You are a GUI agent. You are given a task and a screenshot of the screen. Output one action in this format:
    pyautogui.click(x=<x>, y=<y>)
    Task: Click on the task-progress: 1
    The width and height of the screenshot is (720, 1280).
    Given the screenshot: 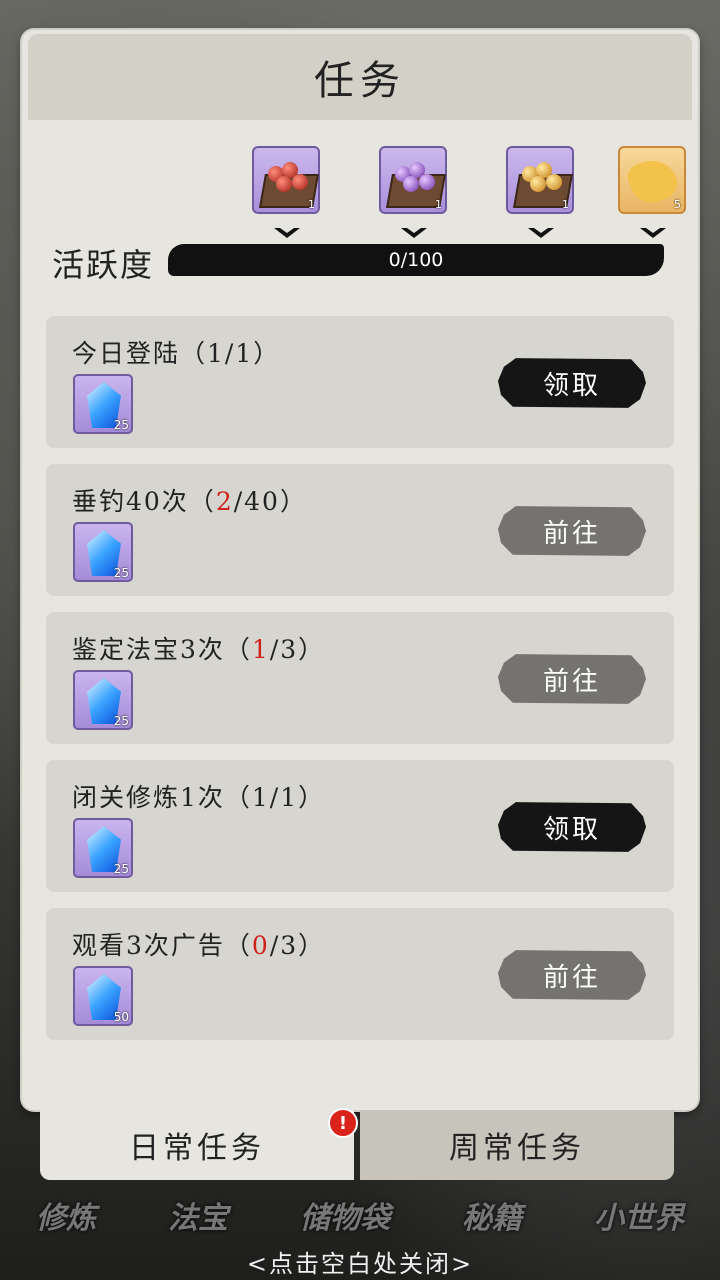 What is the action you would take?
    pyautogui.click(x=260, y=649)
    